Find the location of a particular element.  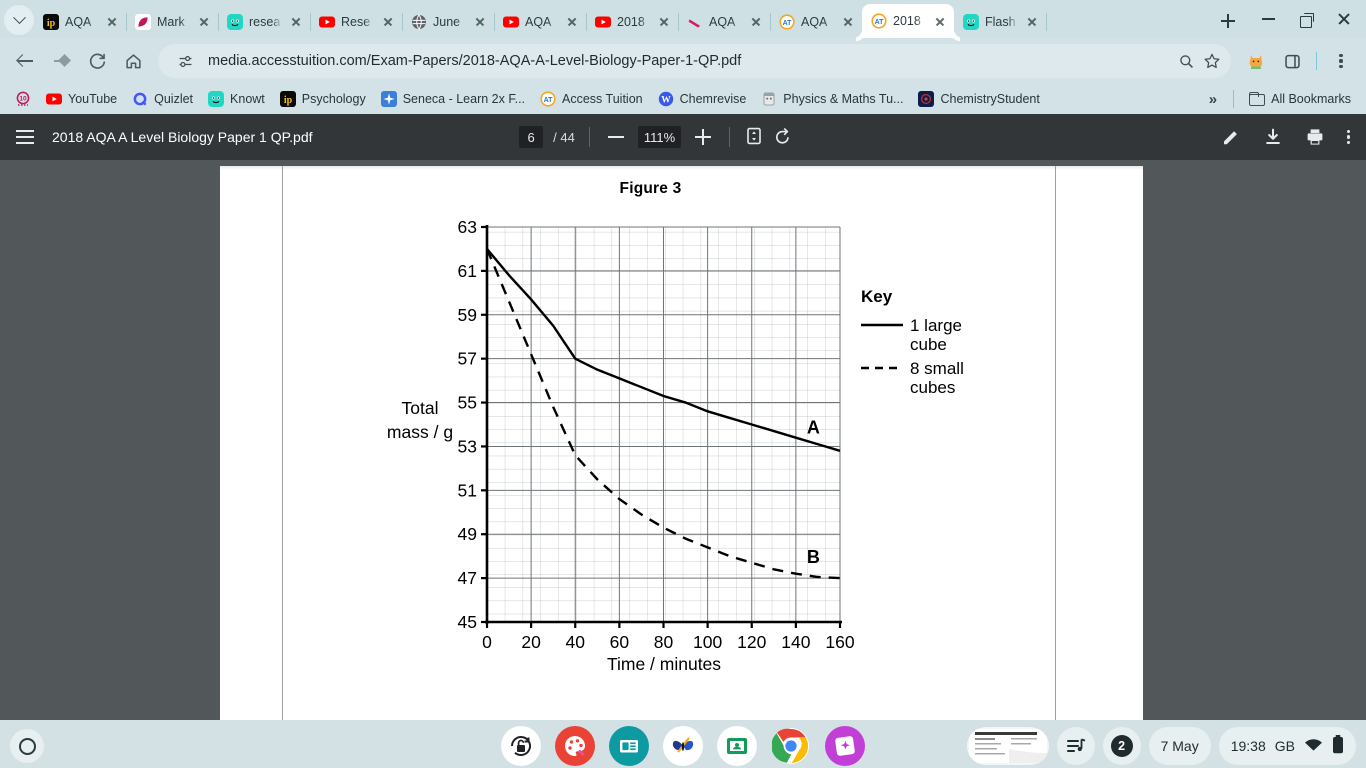

bookmark-item-3: Knowt is located at coordinates (236, 99).